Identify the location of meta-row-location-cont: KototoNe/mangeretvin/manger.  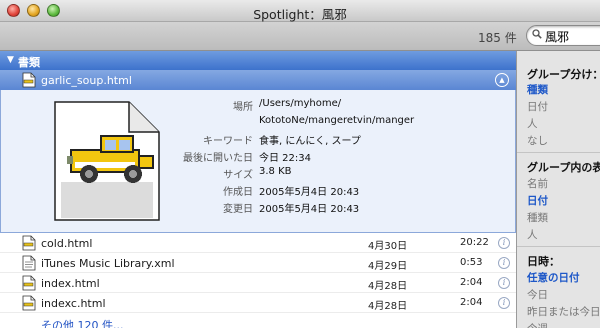
(337, 120).